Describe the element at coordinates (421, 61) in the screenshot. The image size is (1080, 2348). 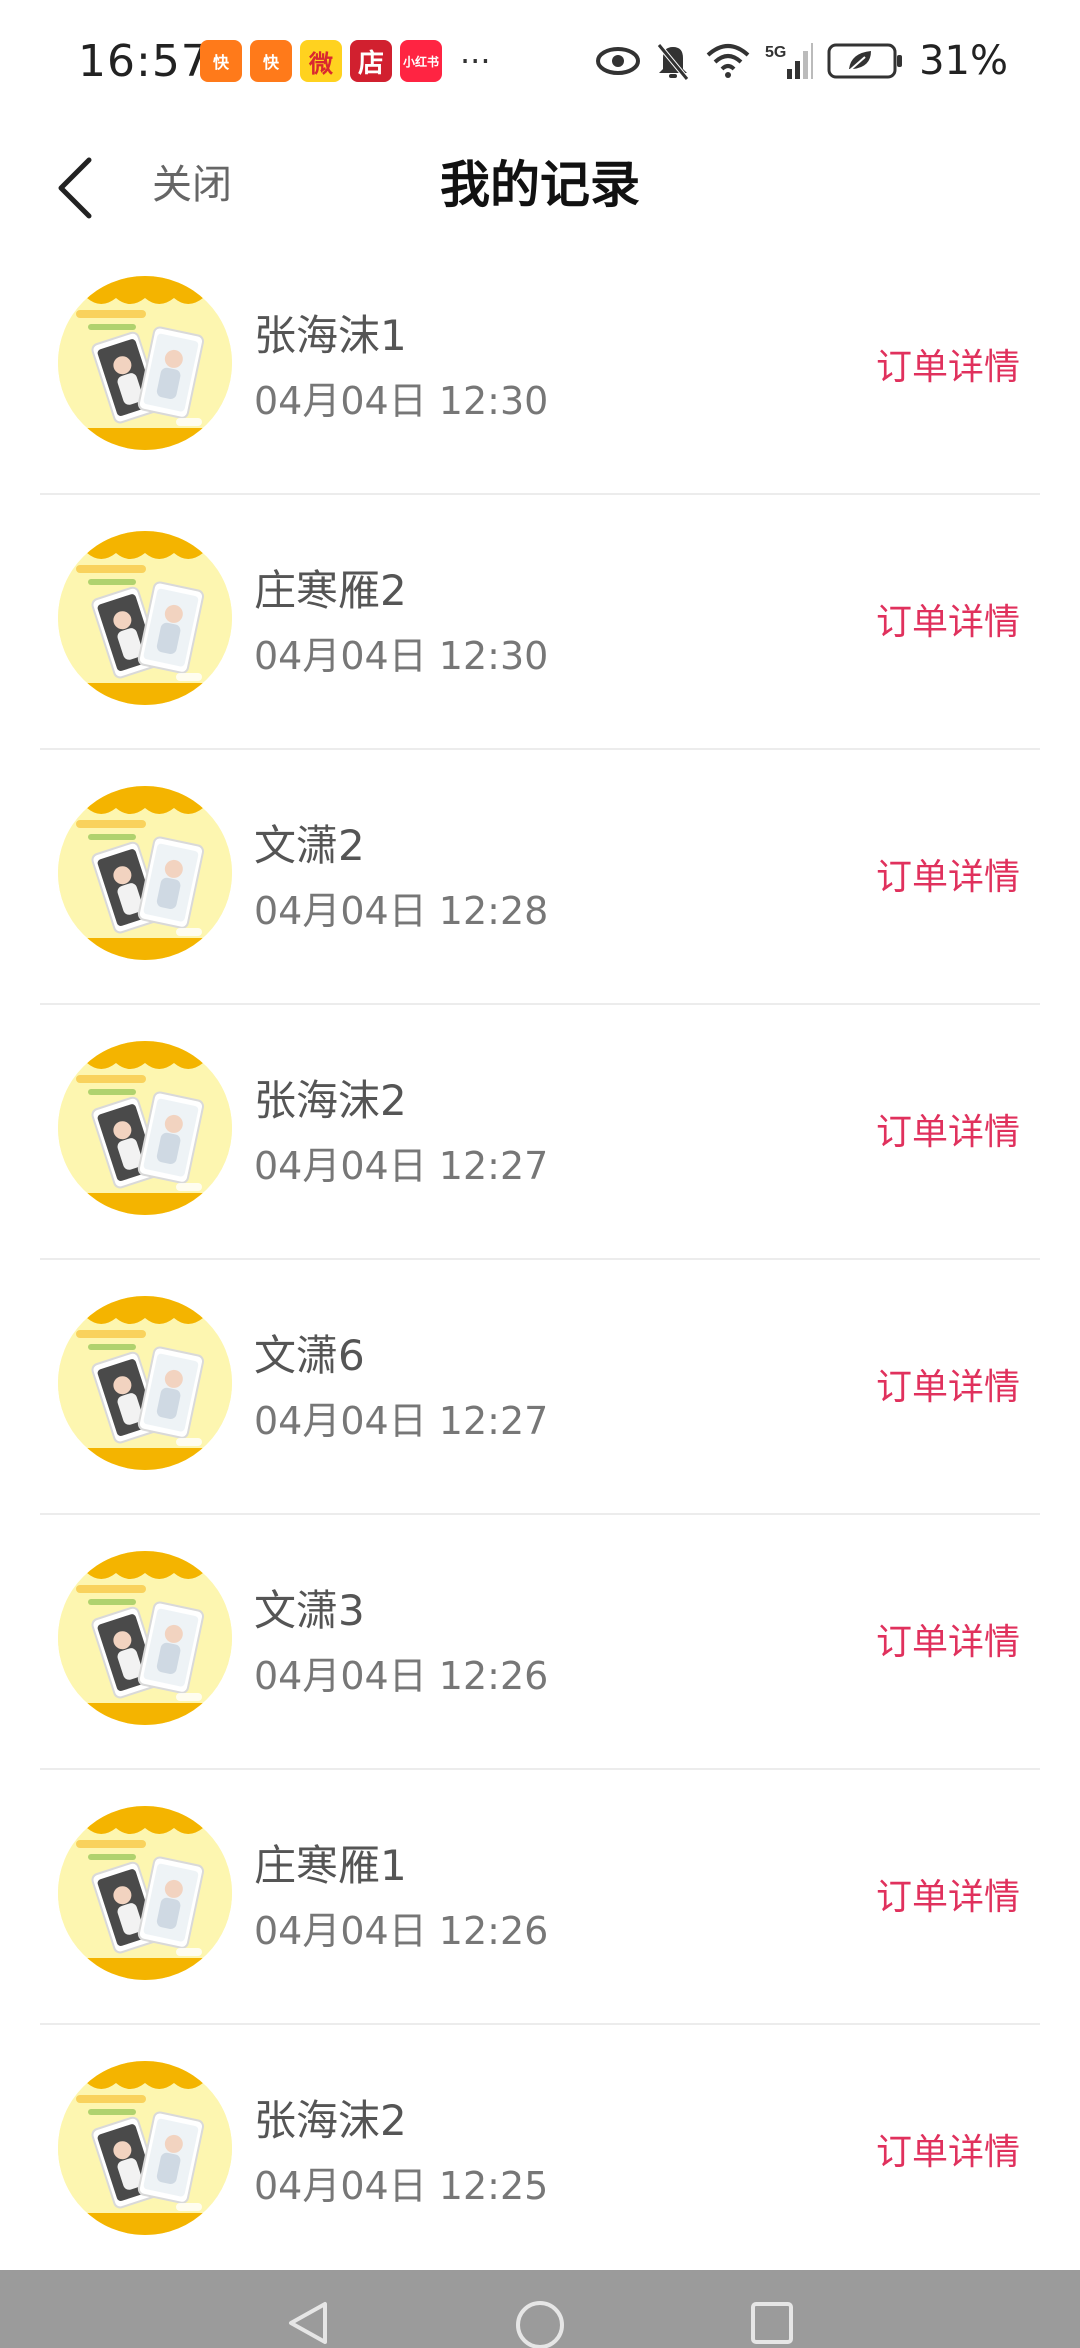
I see `xiaohongshu-icon: 小红书` at that location.